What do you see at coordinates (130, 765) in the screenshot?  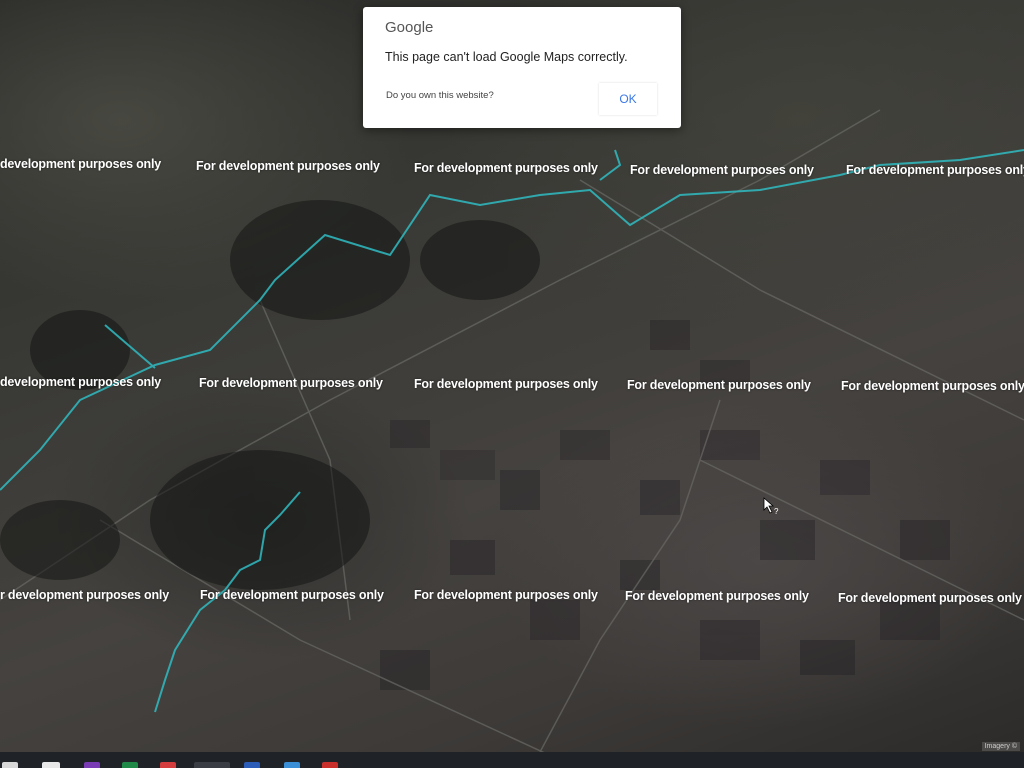 I see `excel-icon` at bounding box center [130, 765].